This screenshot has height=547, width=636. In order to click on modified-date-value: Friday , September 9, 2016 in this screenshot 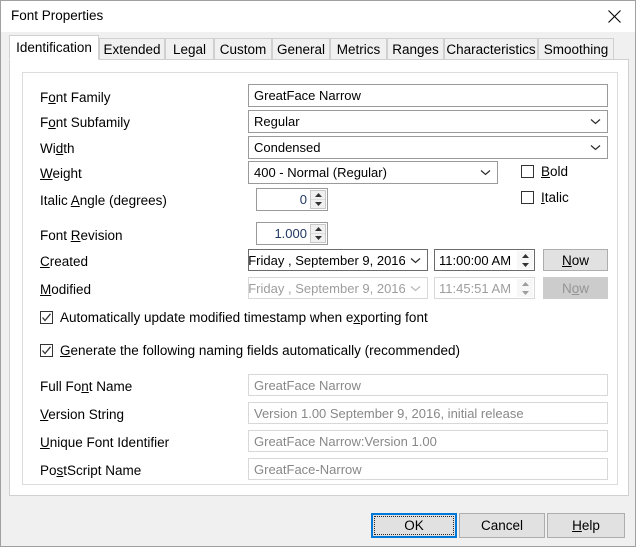, I will do `click(327, 288)`.